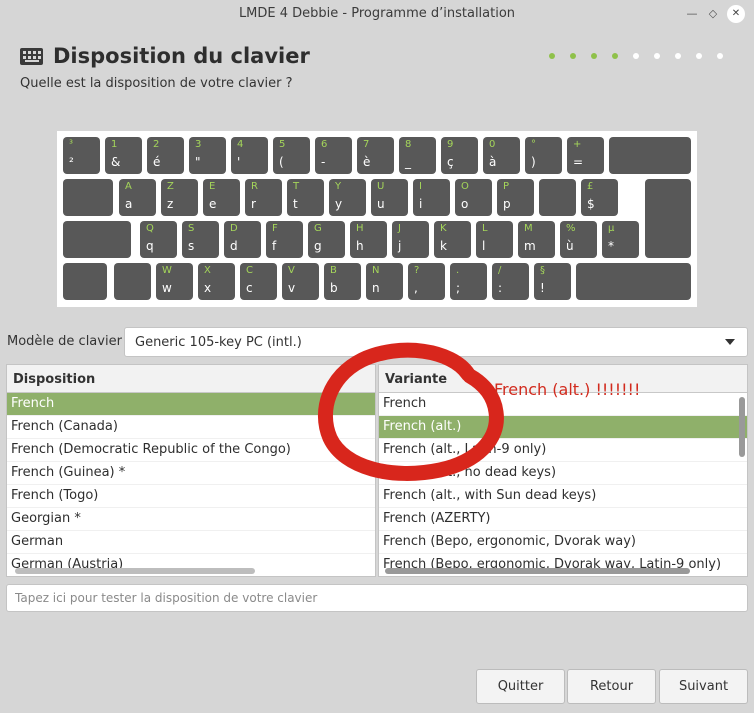 This screenshot has width=754, height=713. Describe the element at coordinates (736, 14) in the screenshot. I see `close-icon: ✕` at that location.